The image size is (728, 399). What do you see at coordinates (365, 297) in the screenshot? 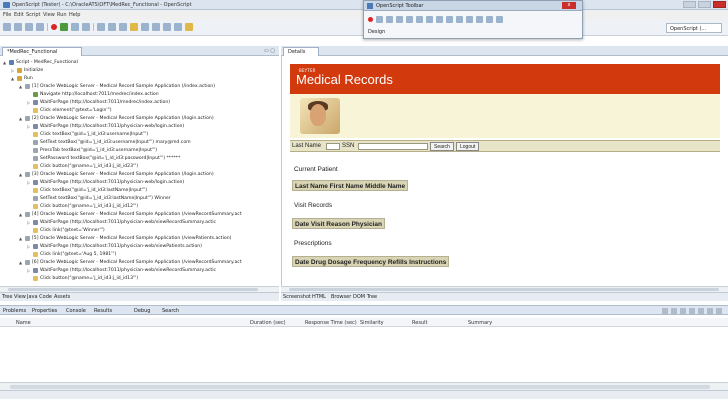
I see `tab-dom-tree: DOM Tree` at bounding box center [365, 297].